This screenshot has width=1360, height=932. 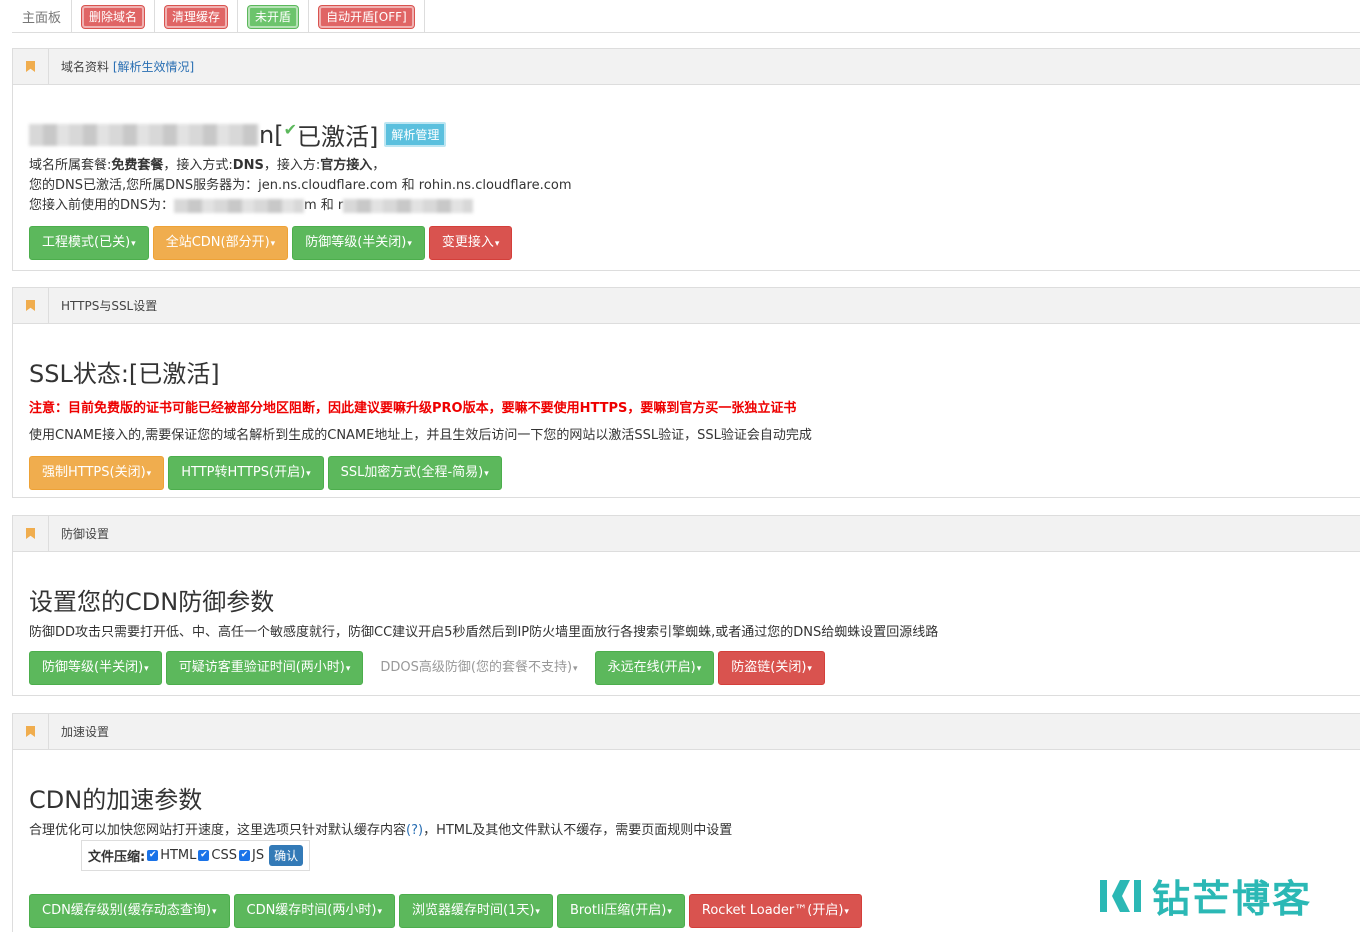 I want to click on cache-level-button: CDN缓存级别(缓存动态查询)▾, so click(x=129, y=911).